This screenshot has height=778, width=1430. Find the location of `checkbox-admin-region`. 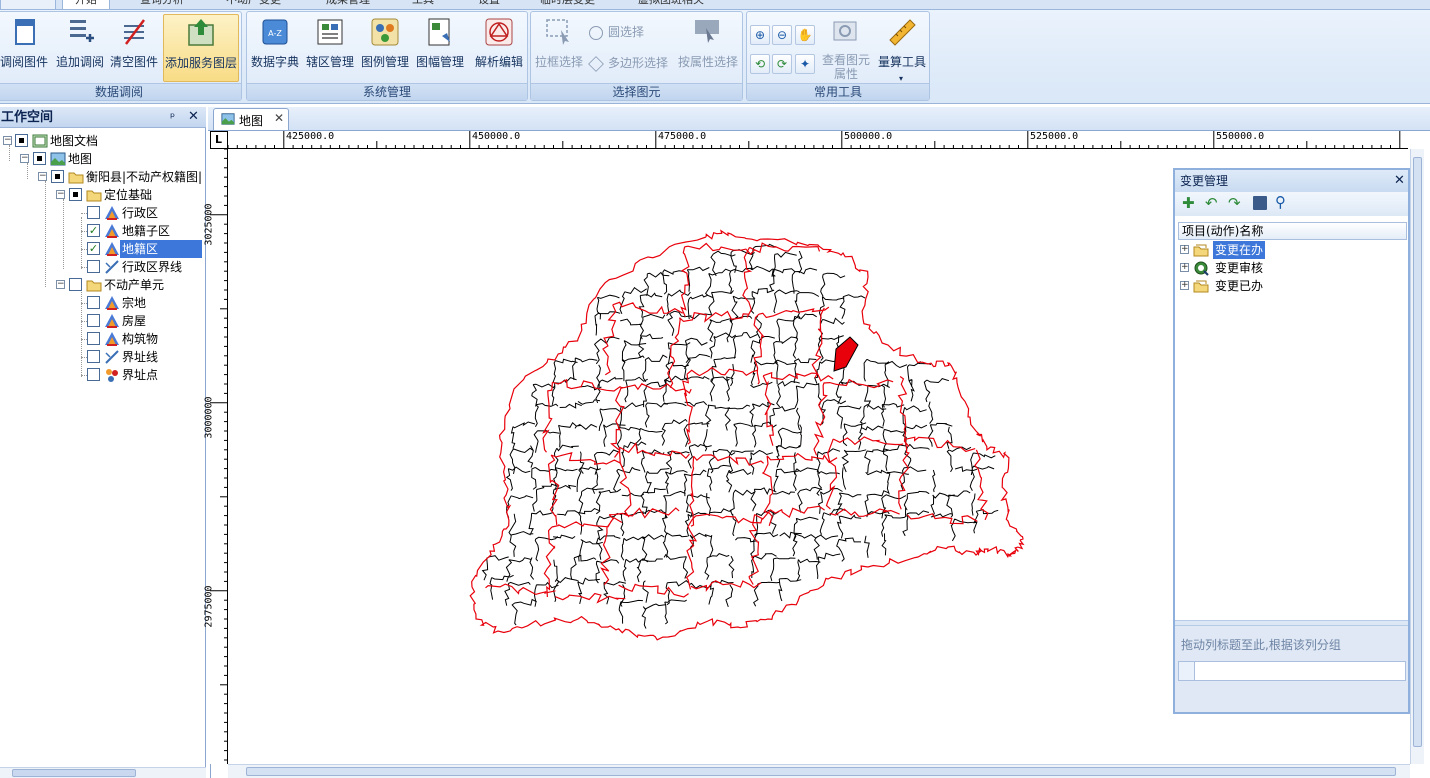

checkbox-admin-region is located at coordinates (93, 212).